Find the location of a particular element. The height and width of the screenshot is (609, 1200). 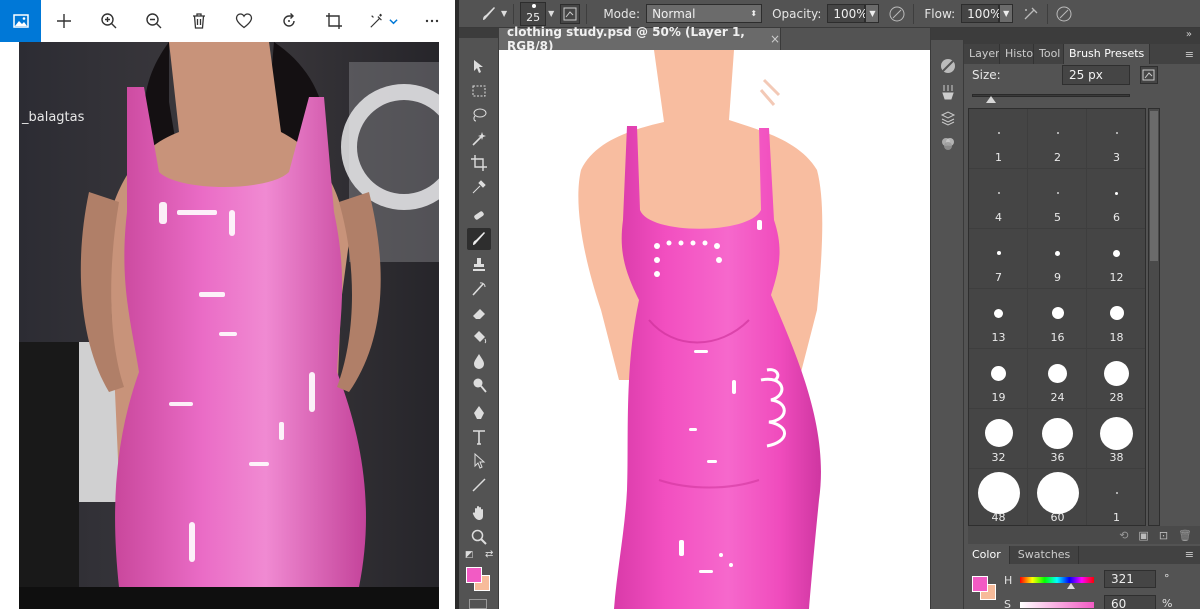

brush-preset-4: 4 is located at coordinates (998, 199).